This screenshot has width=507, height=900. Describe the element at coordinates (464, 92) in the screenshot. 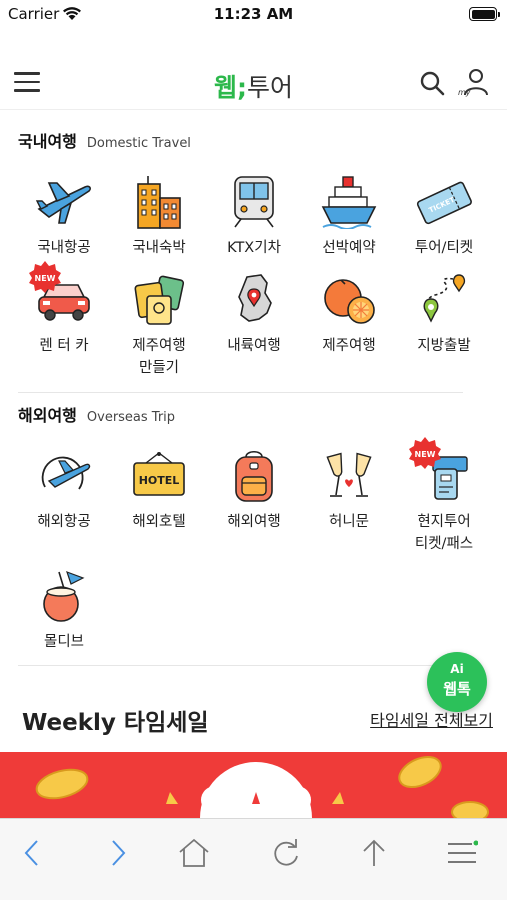

I see `svg-text: my` at that location.